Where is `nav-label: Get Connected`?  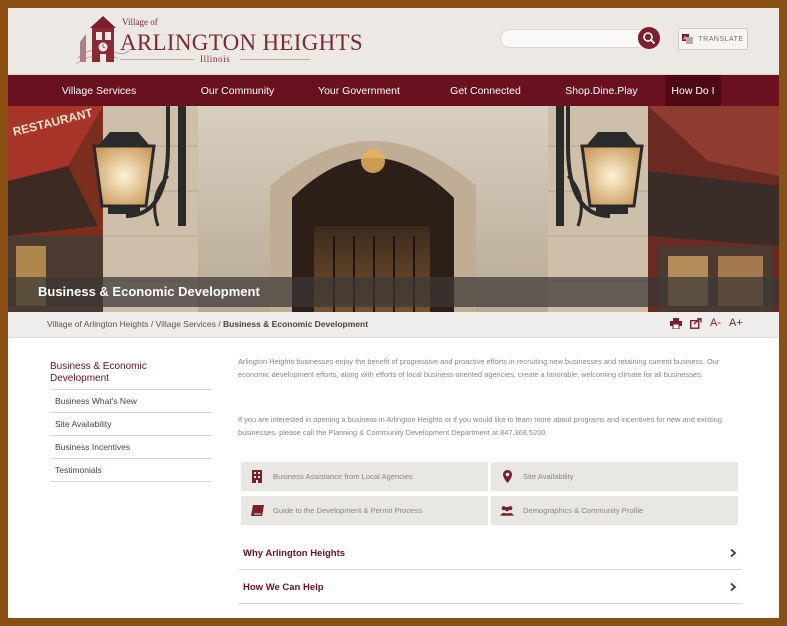 nav-label: Get Connected is located at coordinates (485, 90).